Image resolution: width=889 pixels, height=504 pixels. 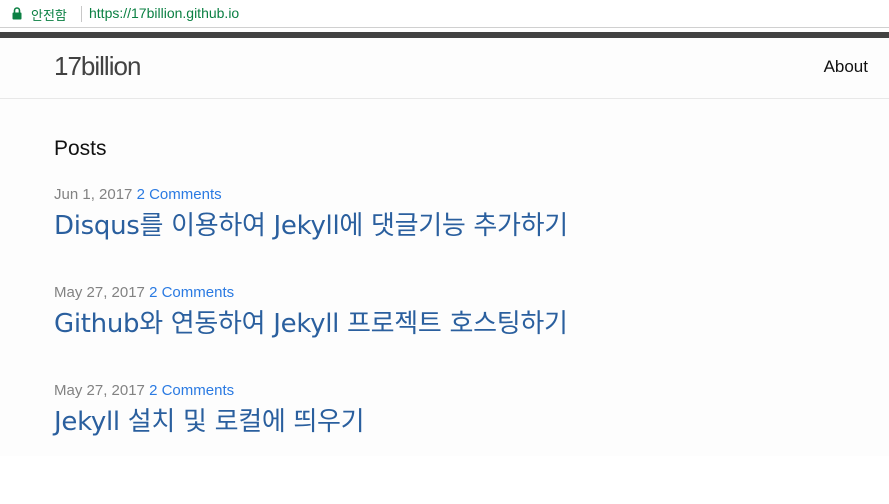 I want to click on site-header: 17billion About, so click(x=444, y=68).